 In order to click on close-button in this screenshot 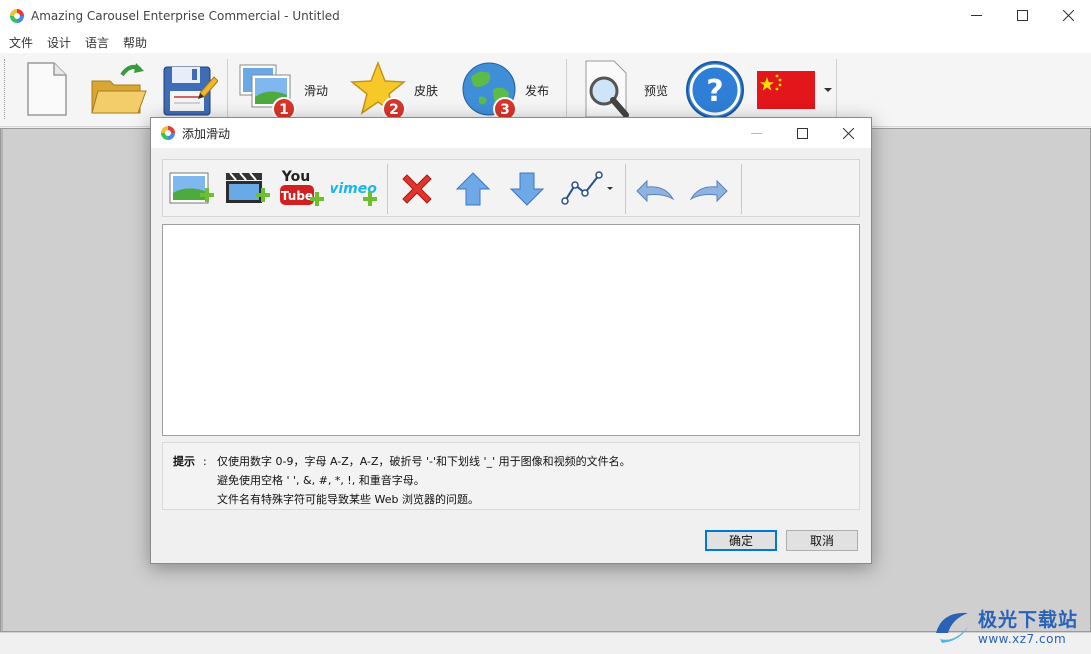, I will do `click(1068, 15)`.